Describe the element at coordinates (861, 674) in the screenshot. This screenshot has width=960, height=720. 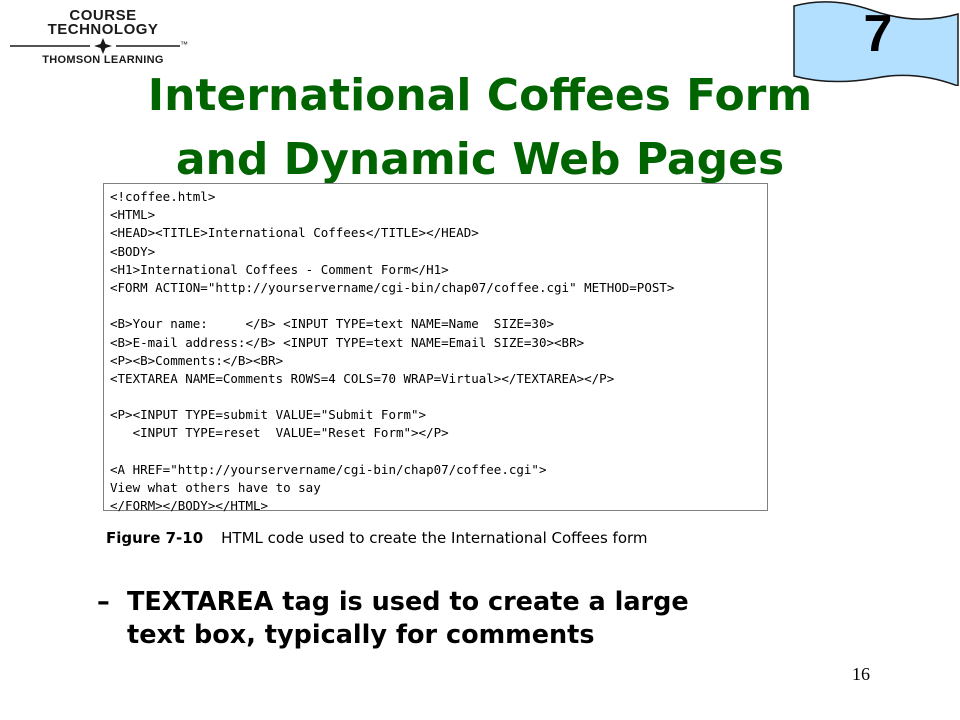
I see `page-number: 16` at that location.